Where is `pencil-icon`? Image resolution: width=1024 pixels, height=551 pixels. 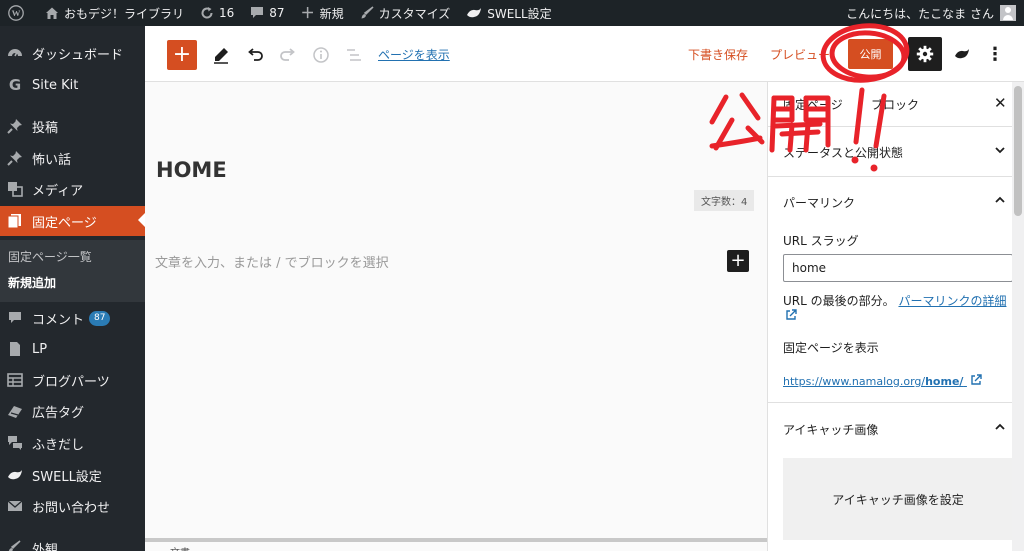 pencil-icon is located at coordinates (221, 56).